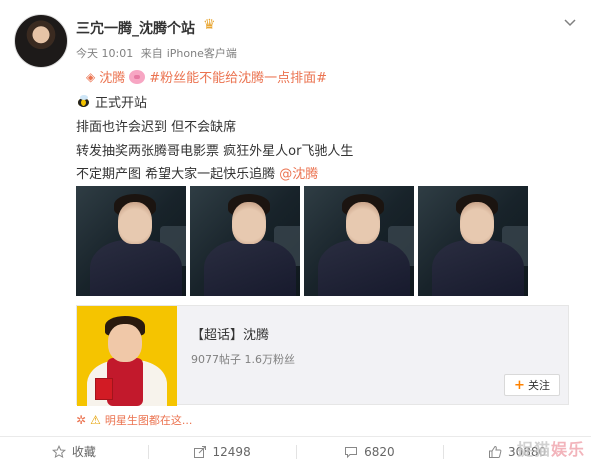 This screenshot has height=466, width=591. Describe the element at coordinates (209, 25) in the screenshot. I see `crown-icon: ♛` at that location.